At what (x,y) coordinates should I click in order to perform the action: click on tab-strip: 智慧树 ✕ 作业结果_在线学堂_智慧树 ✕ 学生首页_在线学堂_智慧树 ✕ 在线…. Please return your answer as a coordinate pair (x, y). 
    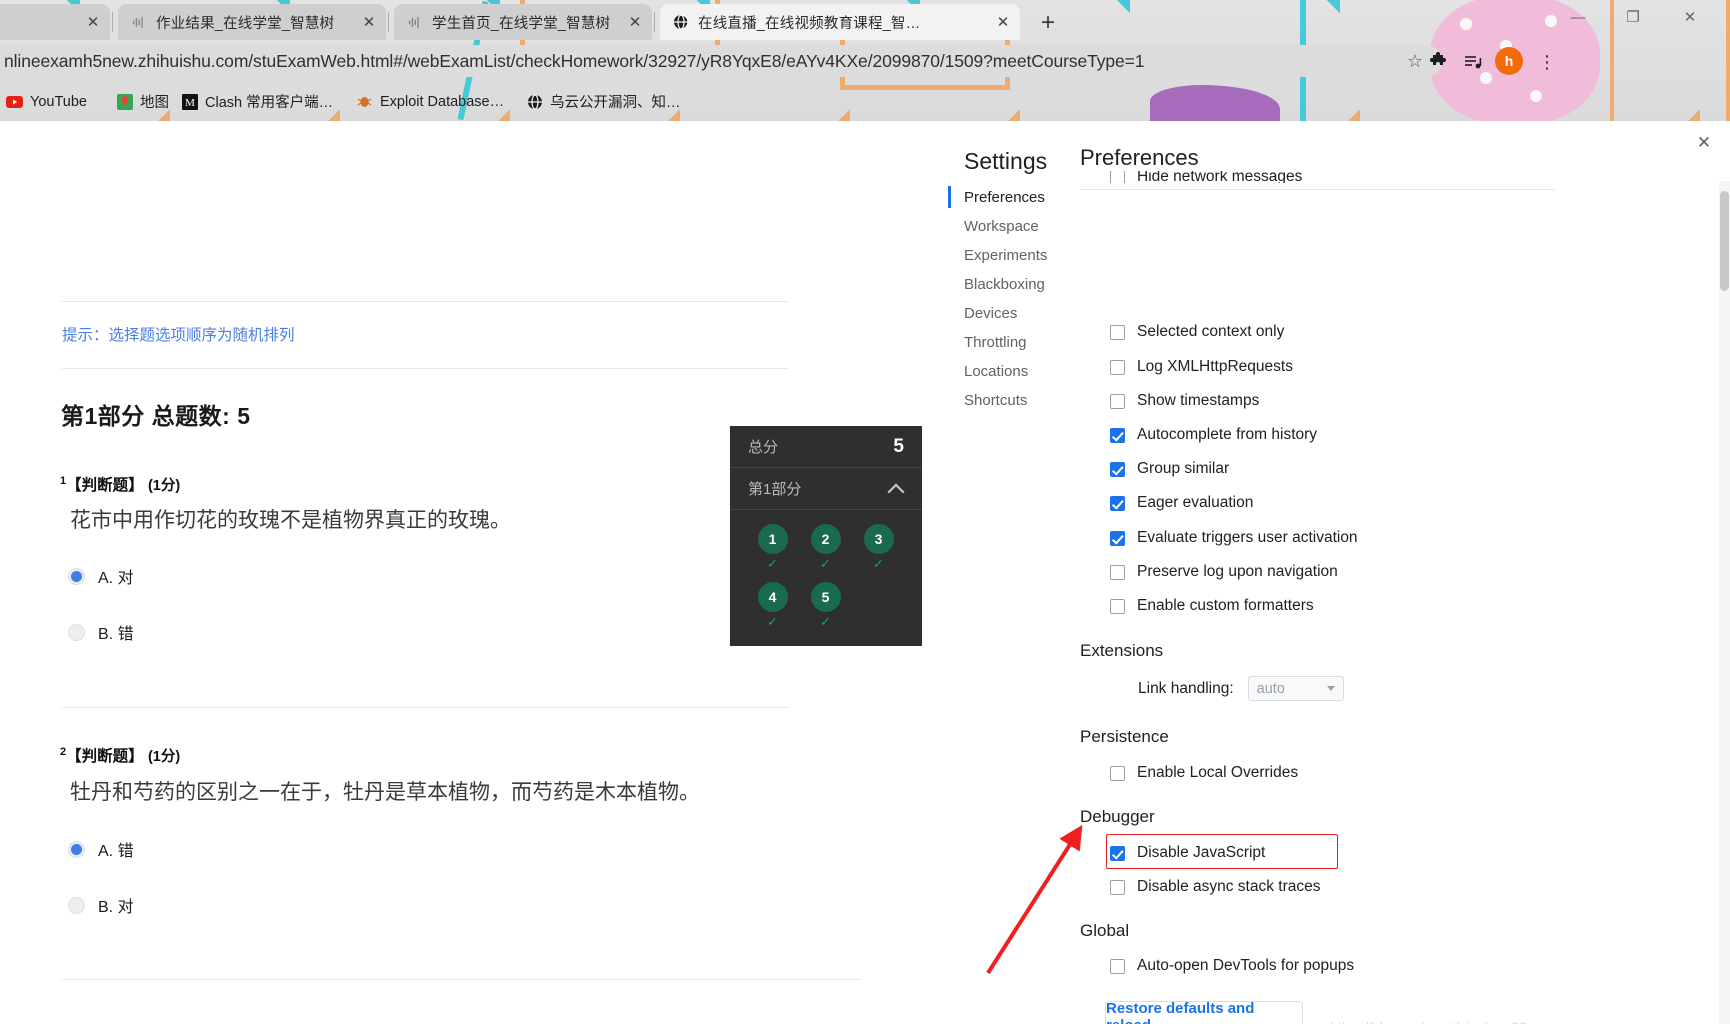
    Looking at the image, I should click on (865, 20).